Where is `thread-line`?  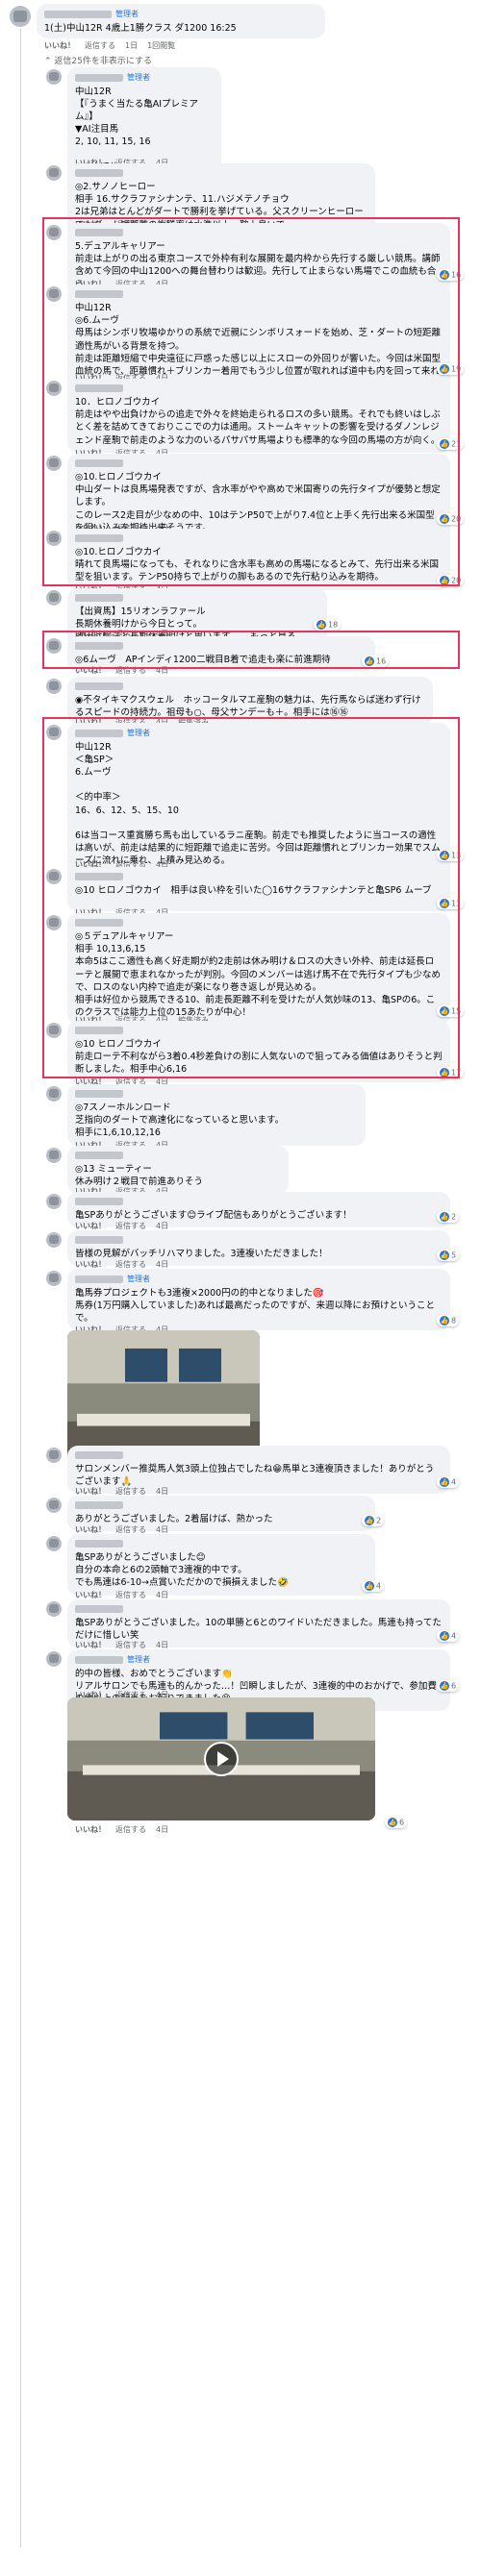
thread-line is located at coordinates (20, 1288).